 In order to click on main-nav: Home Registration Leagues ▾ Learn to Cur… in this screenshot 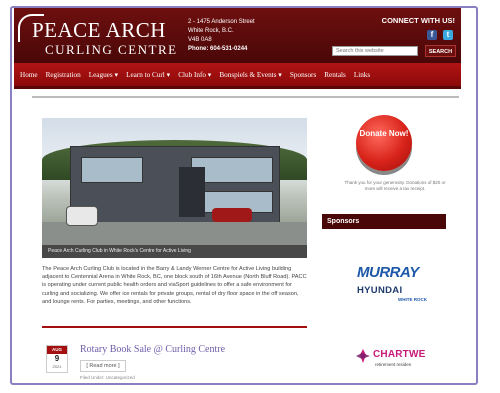, I will do `click(237, 76)`.